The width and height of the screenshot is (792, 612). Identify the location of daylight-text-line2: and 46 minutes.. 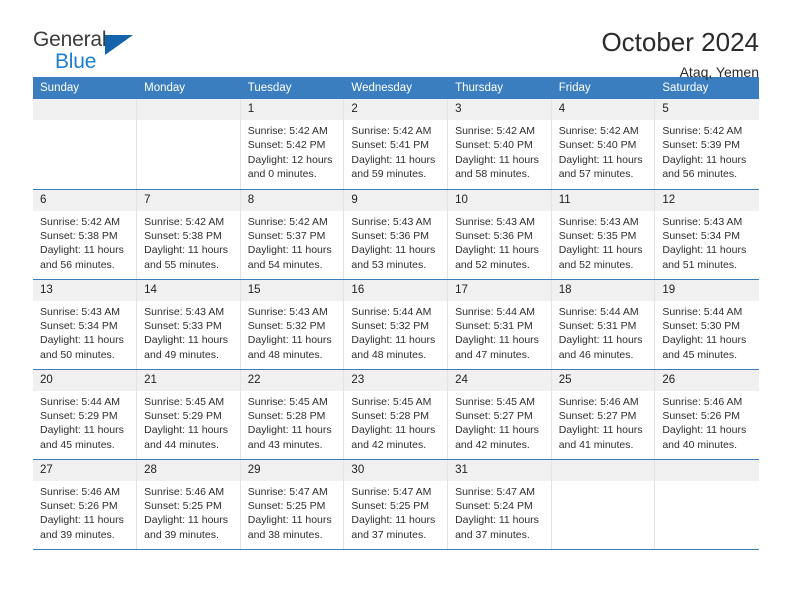
(596, 354).